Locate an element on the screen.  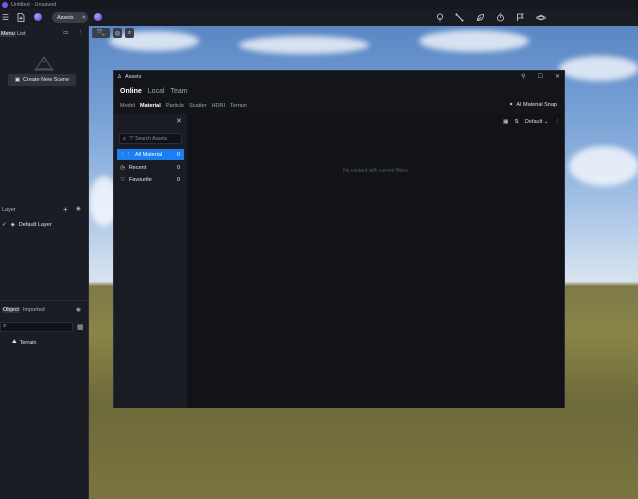
tab-imported: Imported is located at coordinates (34, 310).